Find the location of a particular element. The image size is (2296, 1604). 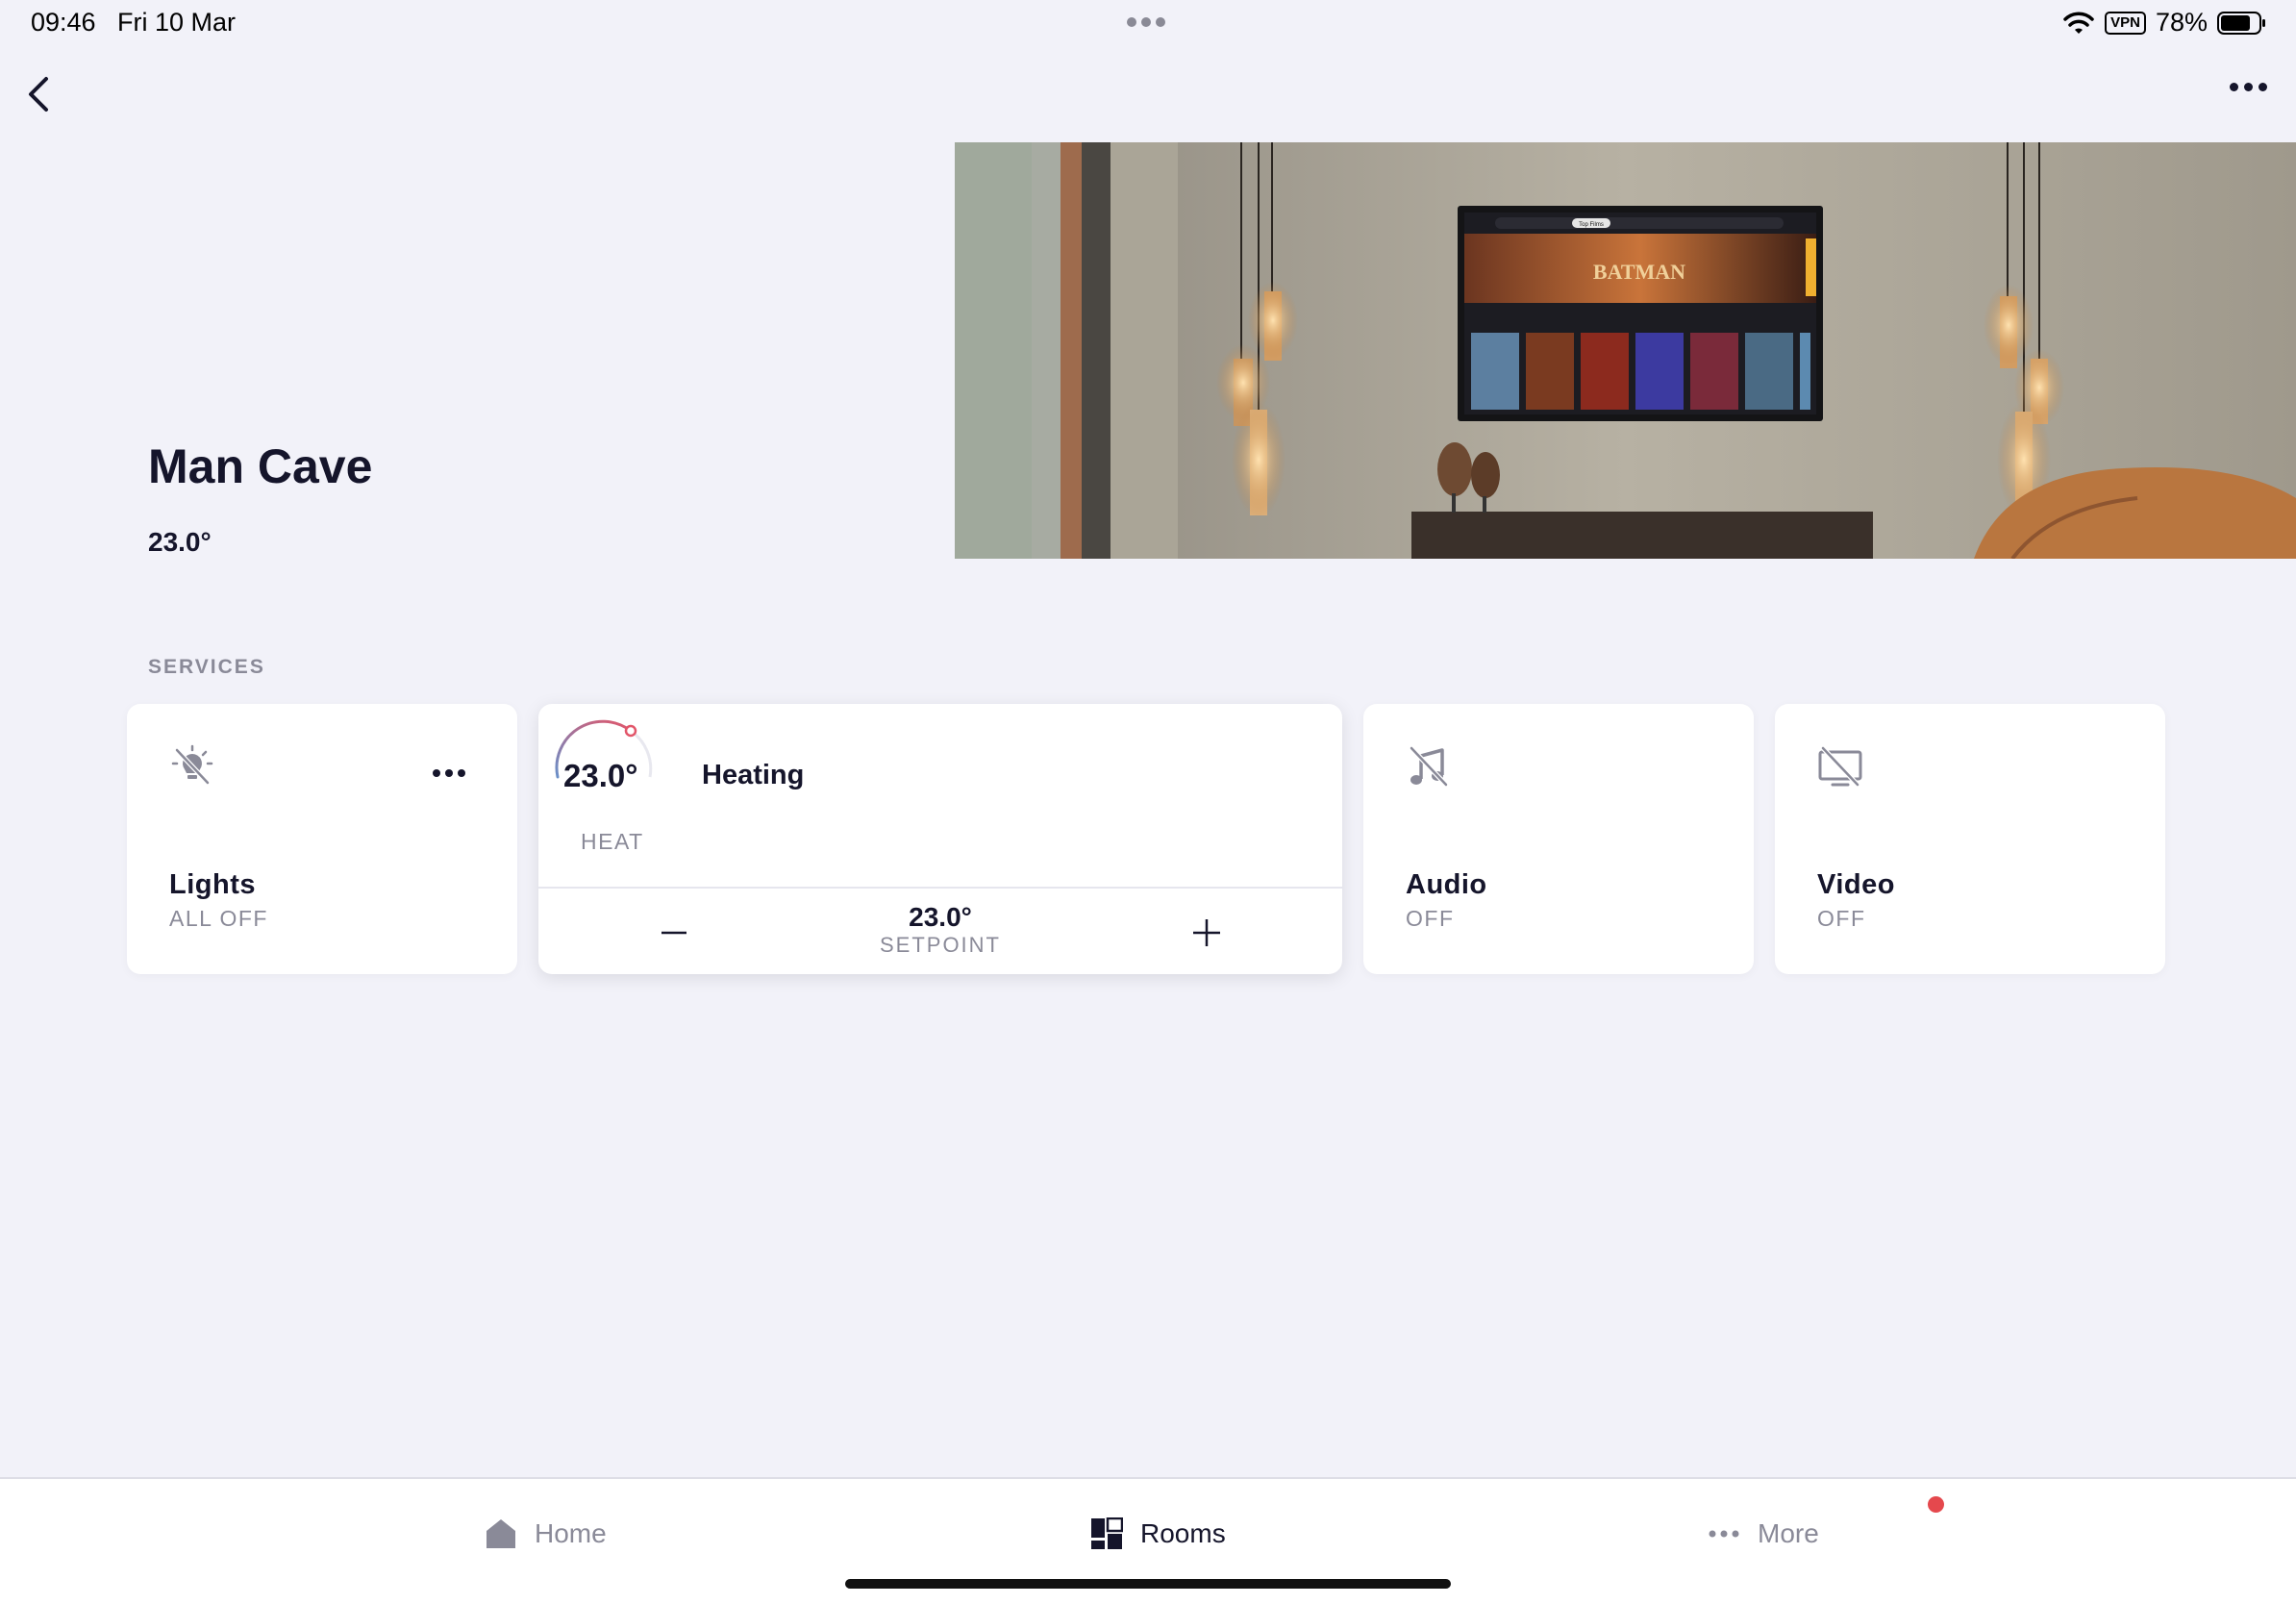

tv-tab-label: Top Films is located at coordinates (1591, 225).